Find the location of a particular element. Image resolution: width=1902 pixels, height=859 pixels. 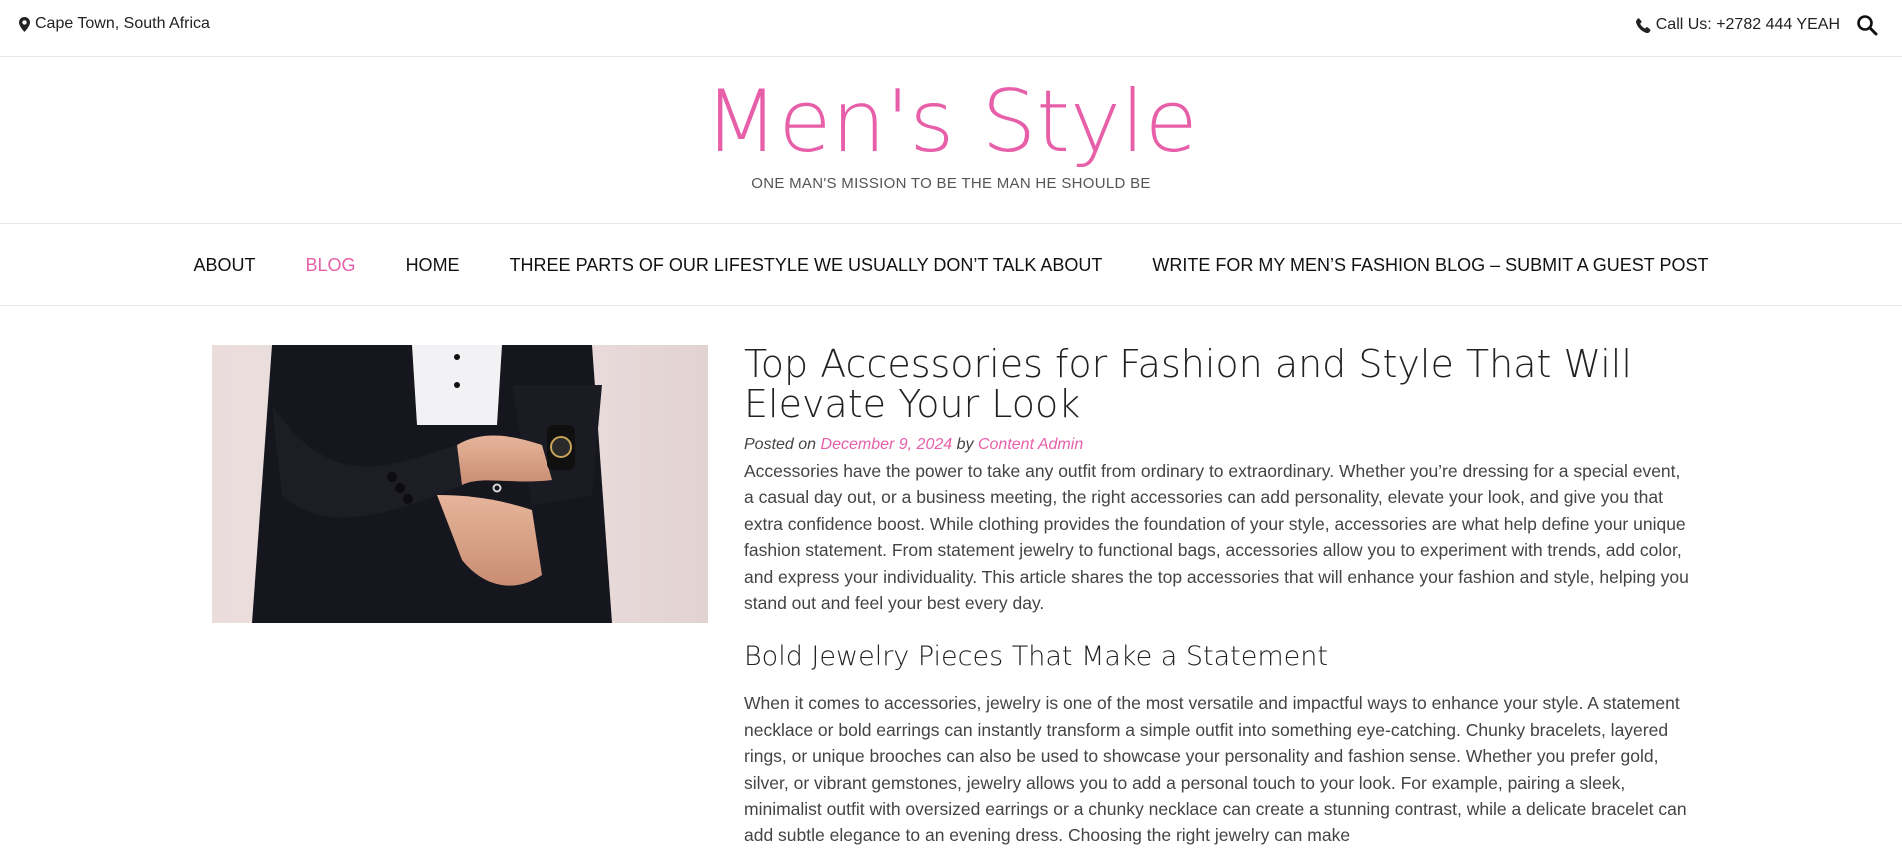

phone-info: Call Us: +2782 444 YEAH is located at coordinates (1737, 25).